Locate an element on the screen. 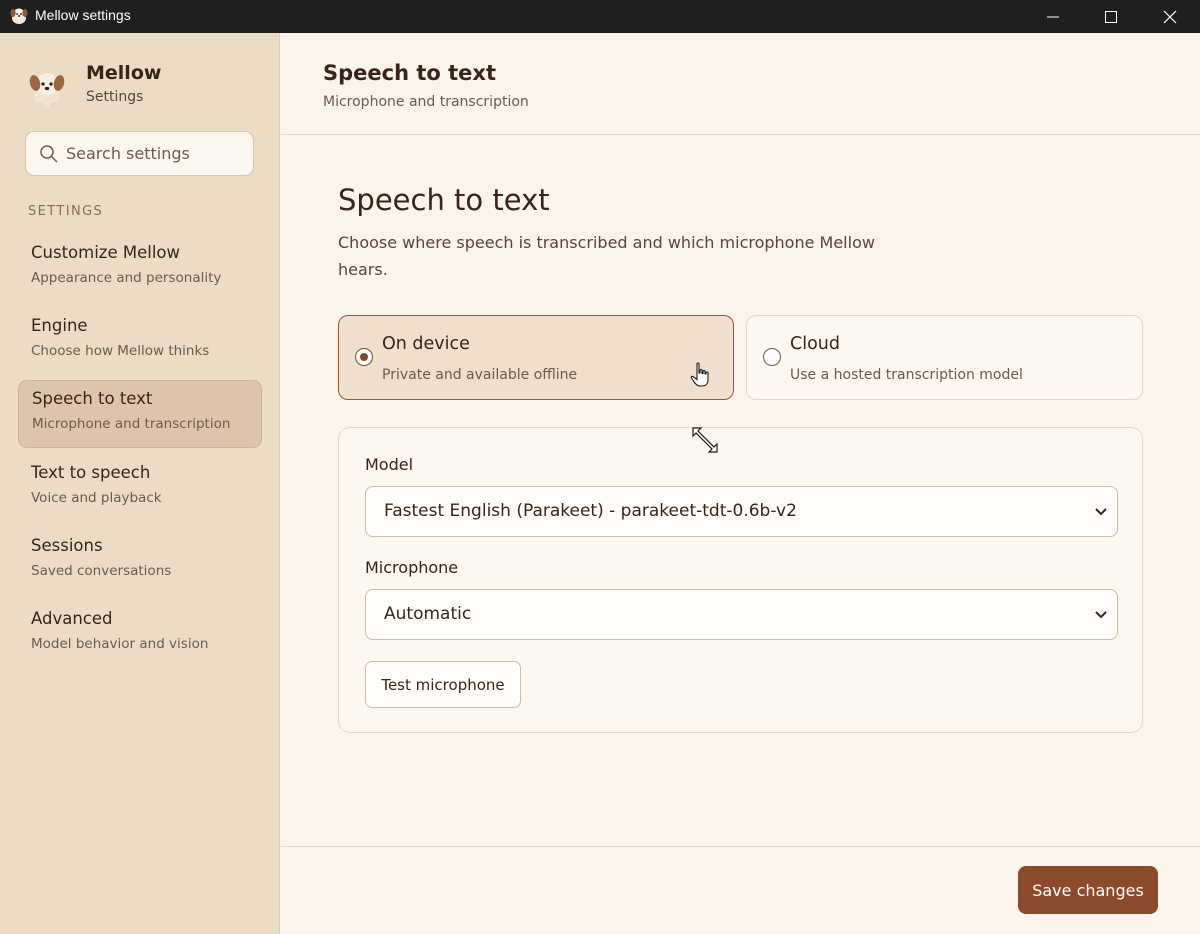  section-label: SETTINGS is located at coordinates (66, 211).